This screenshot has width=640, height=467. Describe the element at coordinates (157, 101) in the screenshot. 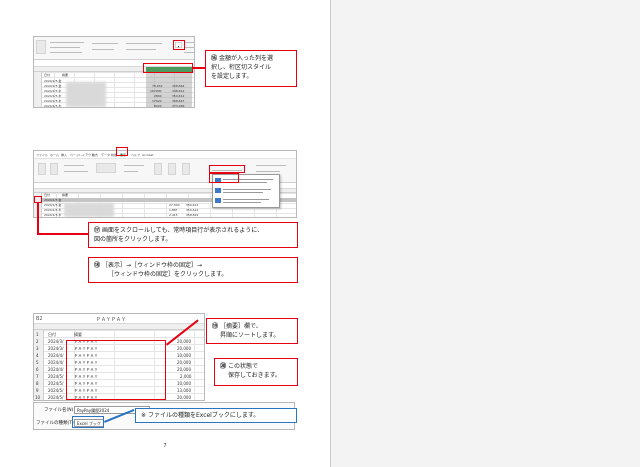

I see `amount-cell: 17620` at that location.